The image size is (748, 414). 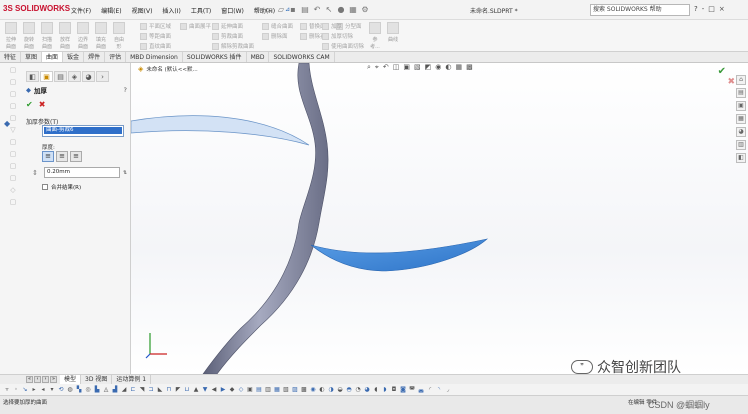 I want to click on sketch-tool-47-icon: ◛, so click(x=421, y=389).